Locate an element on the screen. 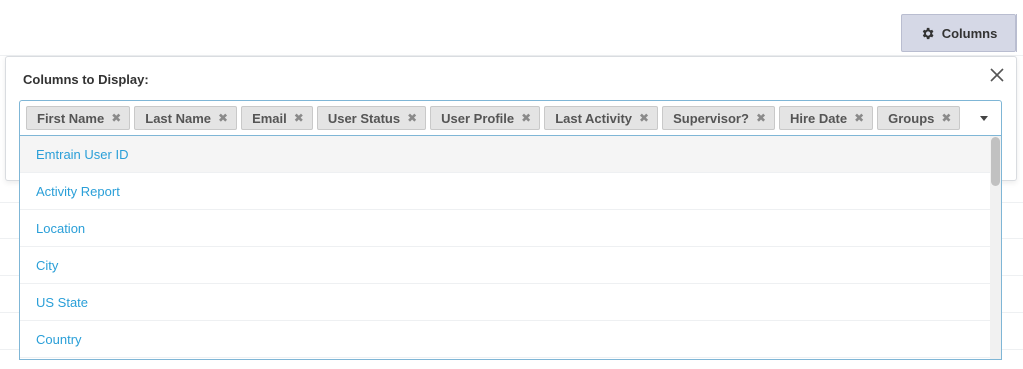  scrollbar-thumb is located at coordinates (995, 161).